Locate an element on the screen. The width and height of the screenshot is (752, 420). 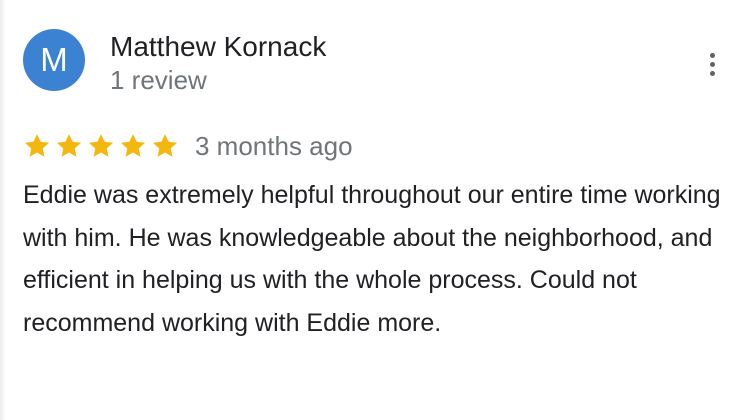
more-options-button is located at coordinates (712, 64).